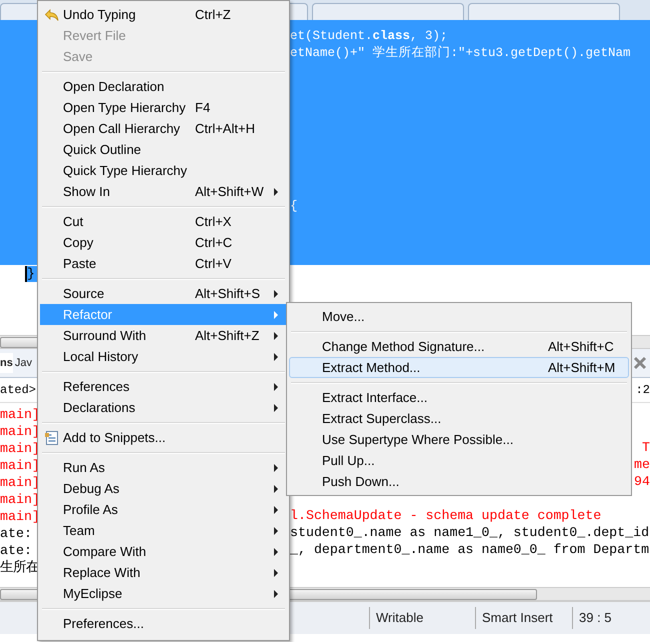  Describe the element at coordinates (18, 390) in the screenshot. I see `console-header-text: ated>` at that location.